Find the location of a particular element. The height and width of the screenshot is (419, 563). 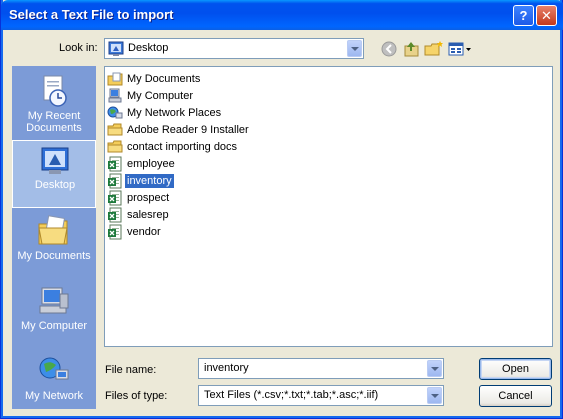

place-my-recent-documents: My Recent Documents is located at coordinates (54, 104).